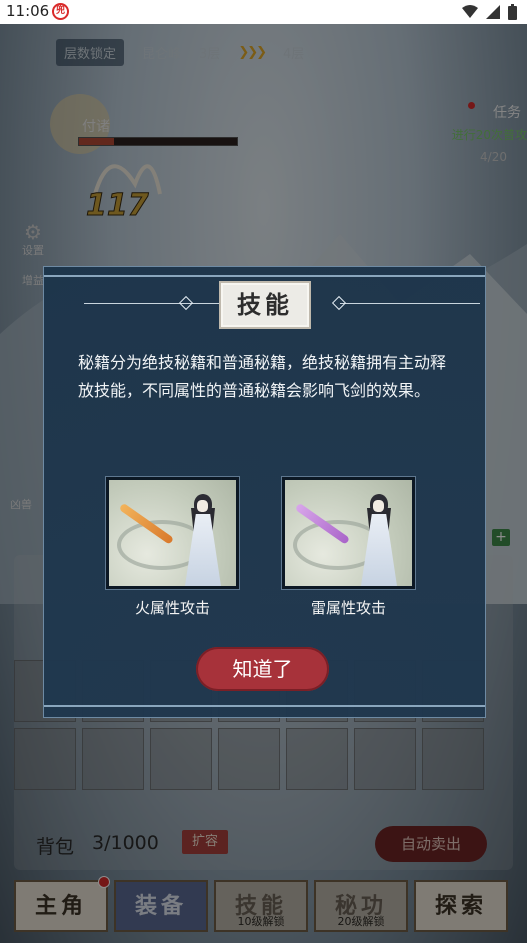 This screenshot has width=527, height=943. What do you see at coordinates (60, 11) in the screenshot?
I see `app-notification-icon: 兜` at bounding box center [60, 11].